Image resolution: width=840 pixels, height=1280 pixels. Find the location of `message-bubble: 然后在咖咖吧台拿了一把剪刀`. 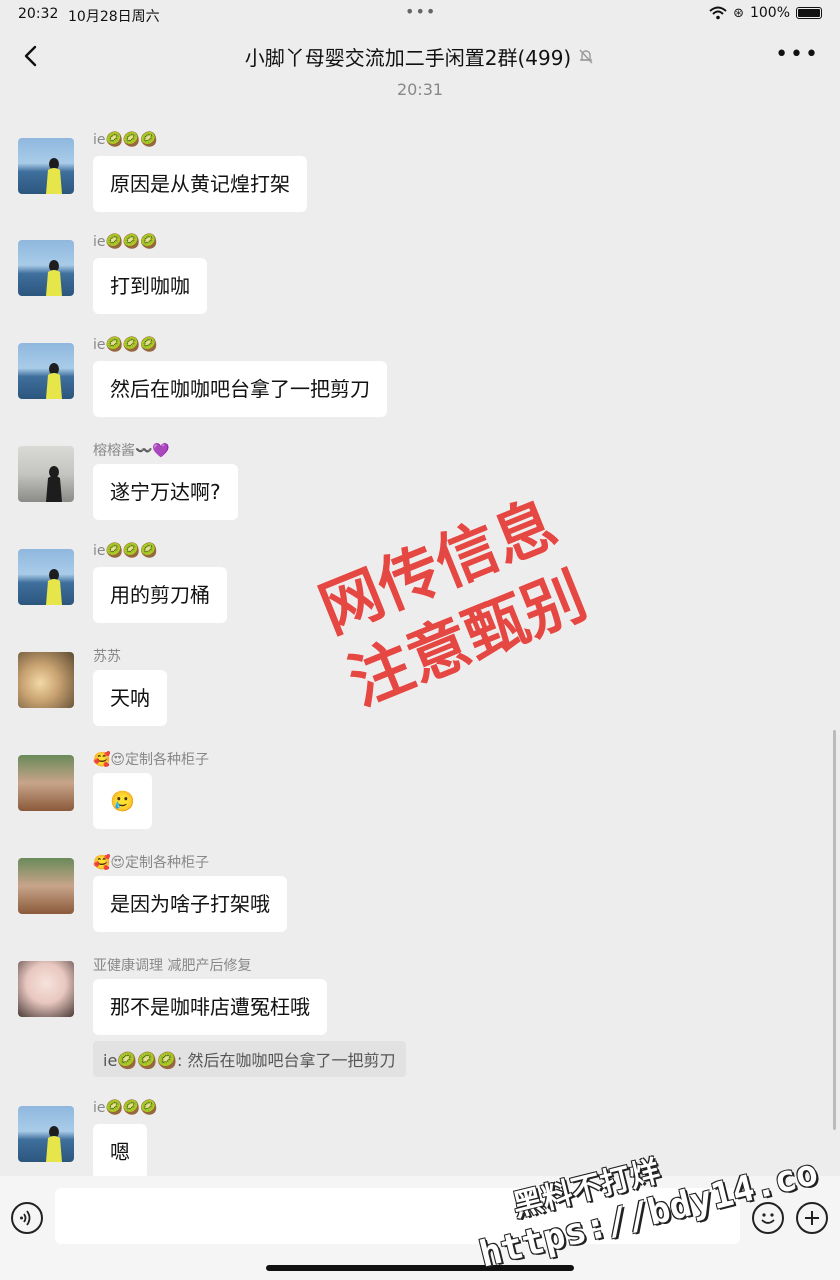

message-bubble: 然后在咖咖吧台拿了一把剪刀 is located at coordinates (240, 389).